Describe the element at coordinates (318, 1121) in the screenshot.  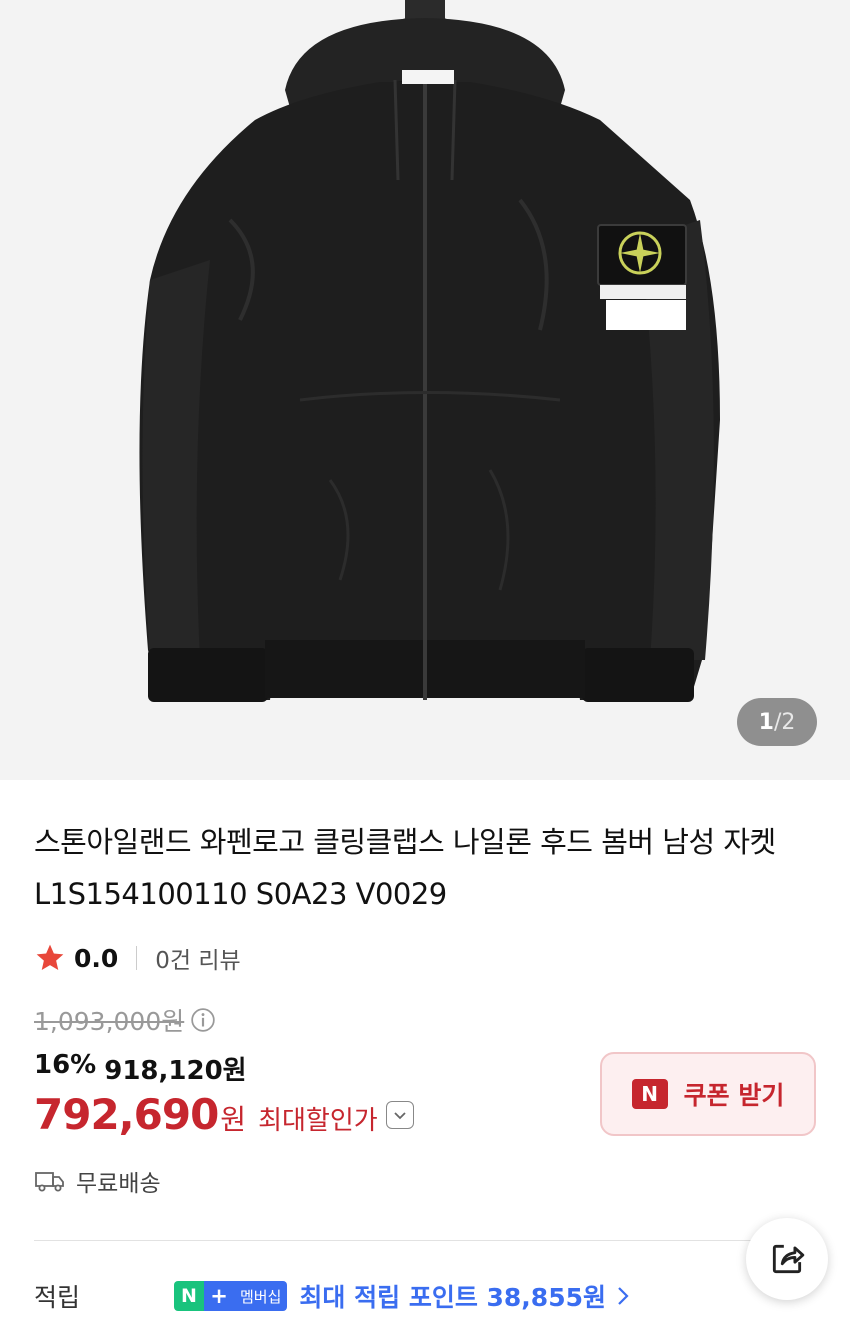
I see `max-discount-label: 최대할인가` at that location.